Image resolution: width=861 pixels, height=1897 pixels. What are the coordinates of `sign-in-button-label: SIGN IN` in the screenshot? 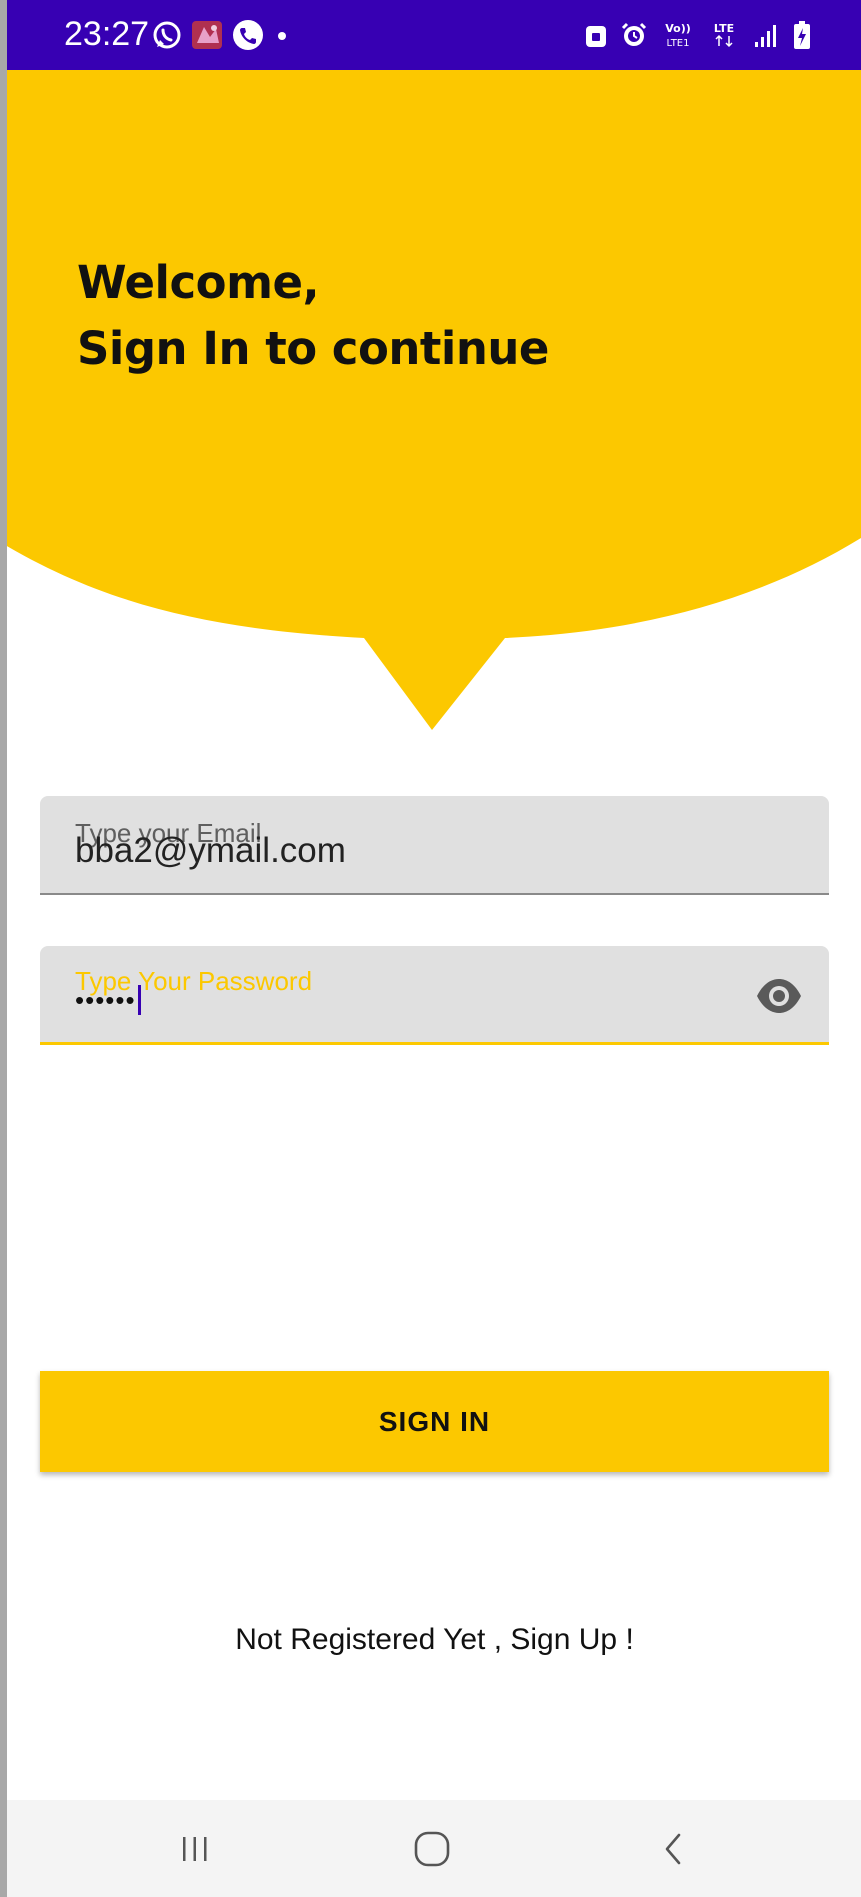 It's located at (434, 1421).